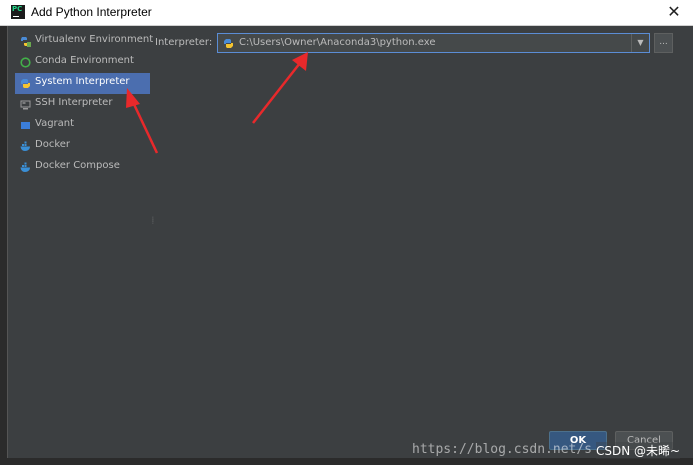 The width and height of the screenshot is (693, 465). I want to click on interpreter-path-value: C:\Users\Owner\Anaconda3\python.exe, so click(337, 42).